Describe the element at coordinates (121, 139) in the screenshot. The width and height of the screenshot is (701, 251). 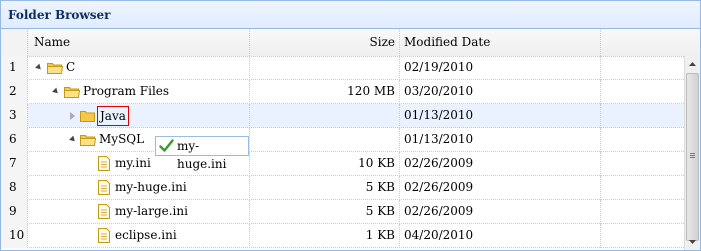
I see `node-label: MySQL` at that location.